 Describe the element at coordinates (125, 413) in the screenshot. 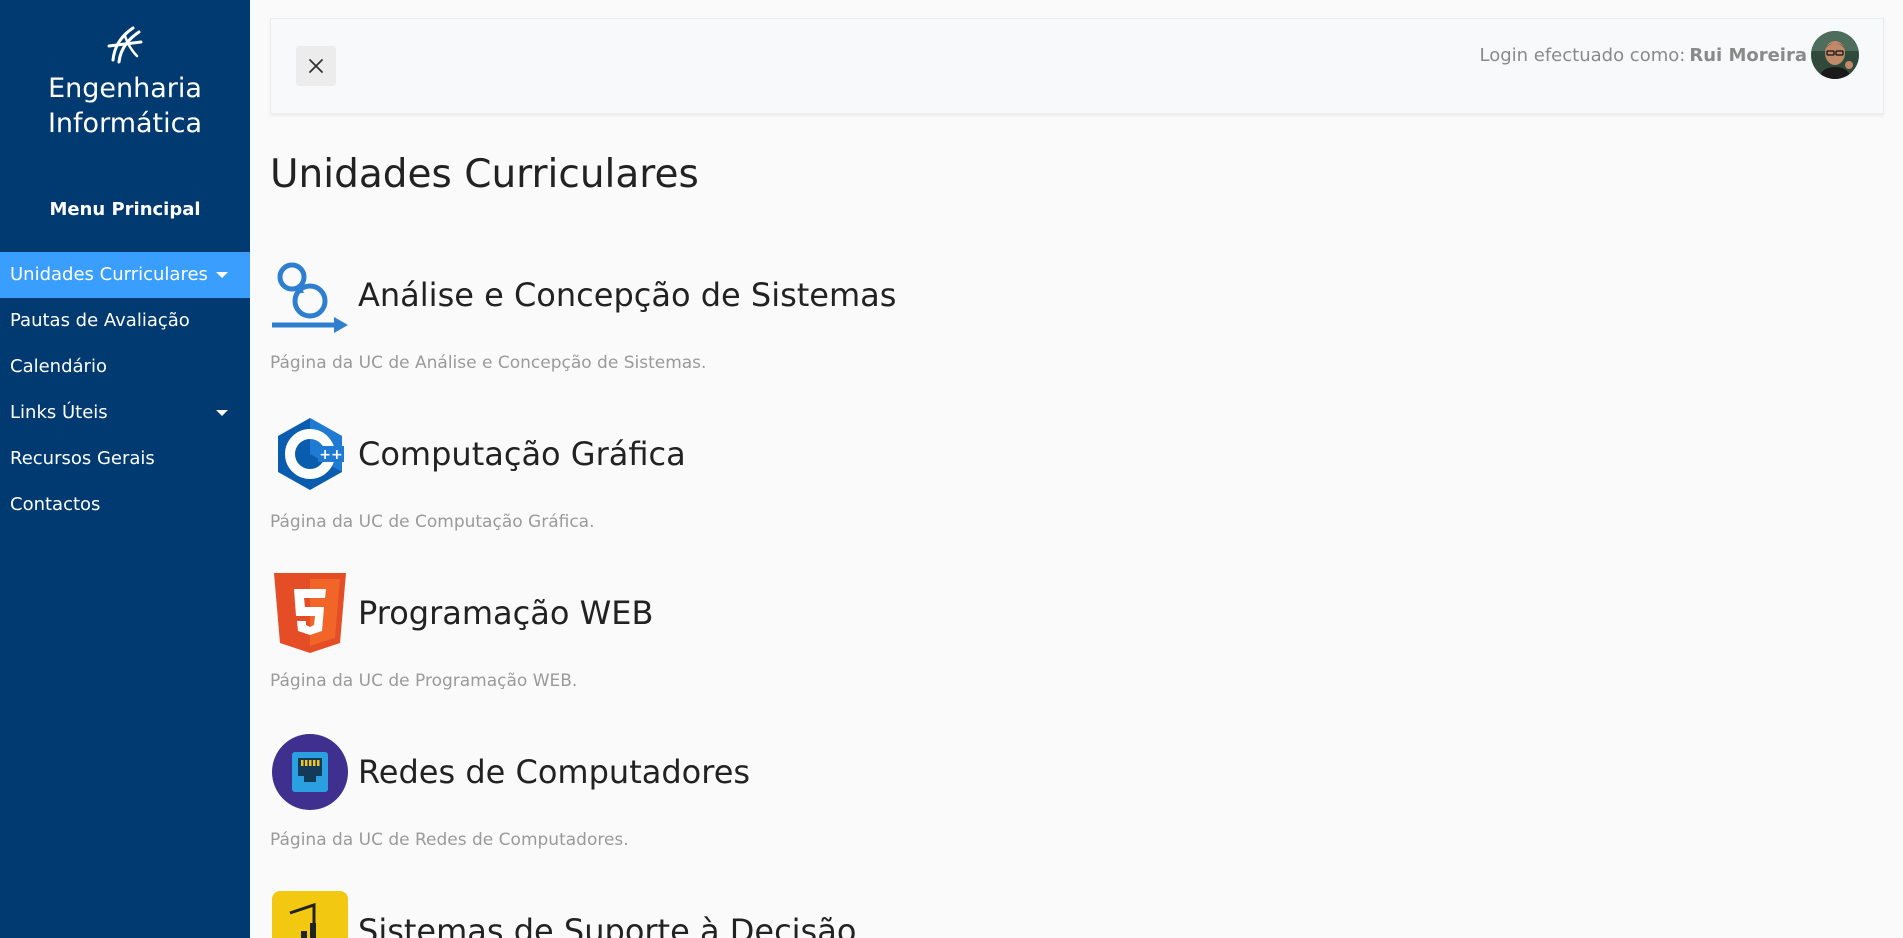

I see `sidebar-item-links-uteis: Links Úteis` at that location.